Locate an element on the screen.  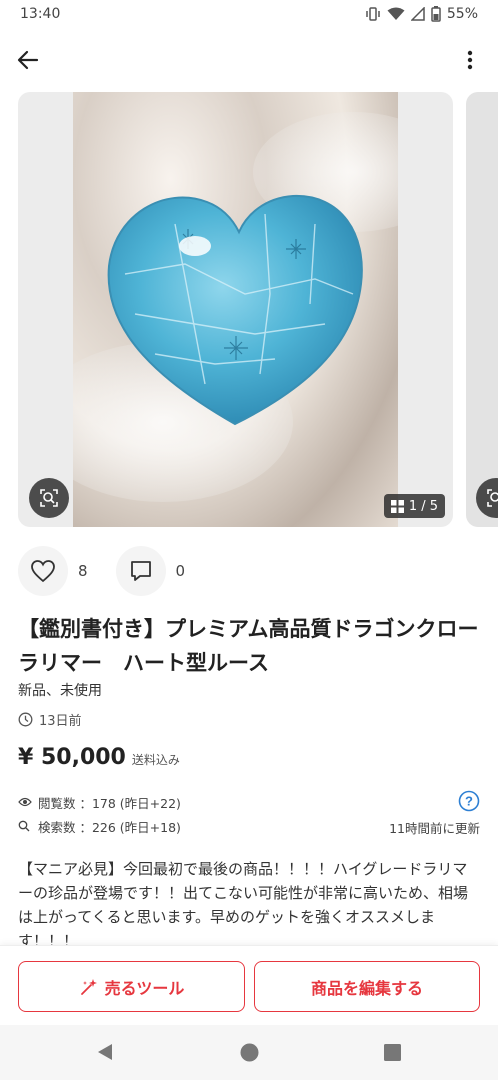
views-row: 閲覧数 ：178 (昨日+22) ? is located at coordinates (249, 802).